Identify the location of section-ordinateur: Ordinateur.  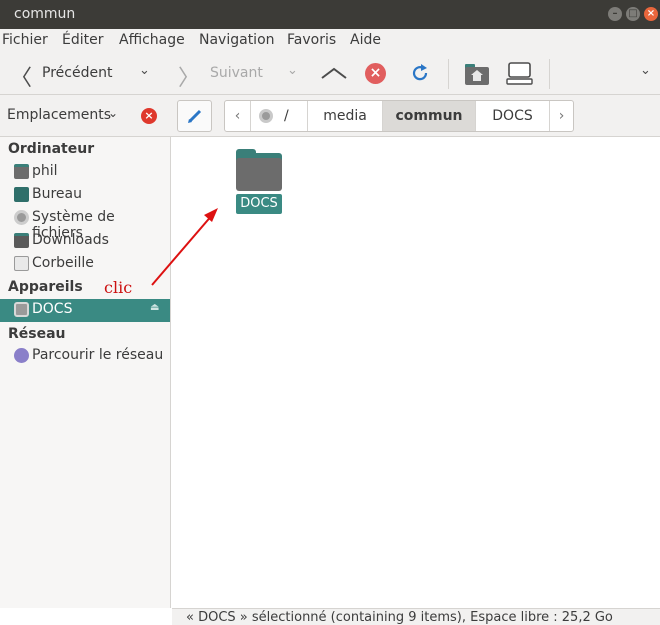
(51, 149).